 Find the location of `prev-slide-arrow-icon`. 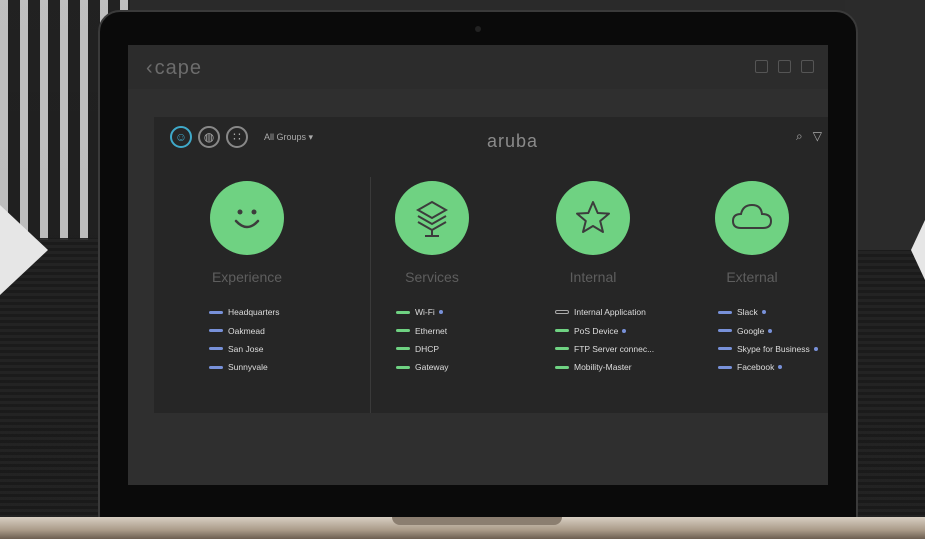

prev-slide-arrow-icon is located at coordinates (24, 250).